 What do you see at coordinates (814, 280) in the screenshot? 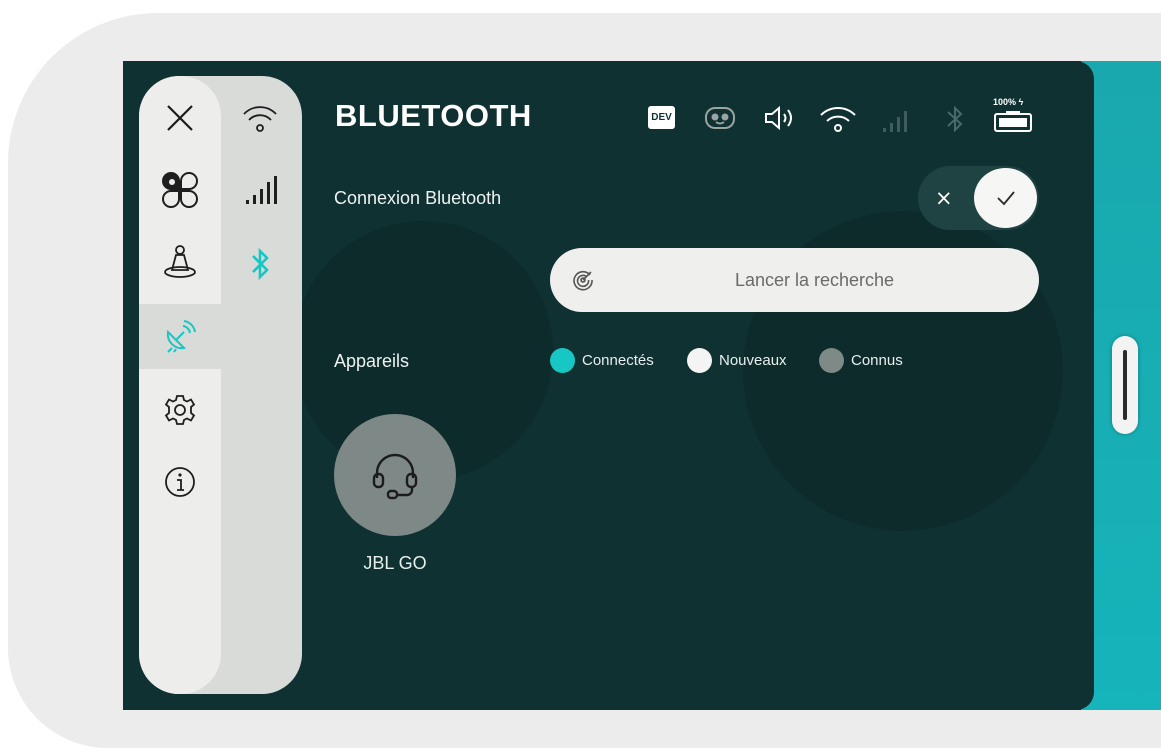
I see `search-label: Lancer la recherche` at bounding box center [814, 280].